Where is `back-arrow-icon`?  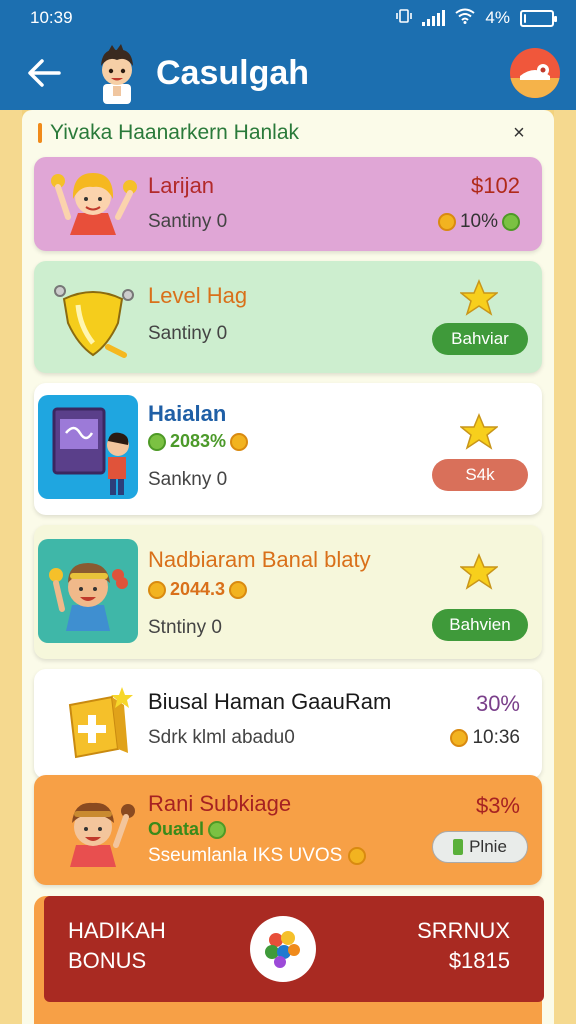
back-arrow-icon is located at coordinates (44, 73).